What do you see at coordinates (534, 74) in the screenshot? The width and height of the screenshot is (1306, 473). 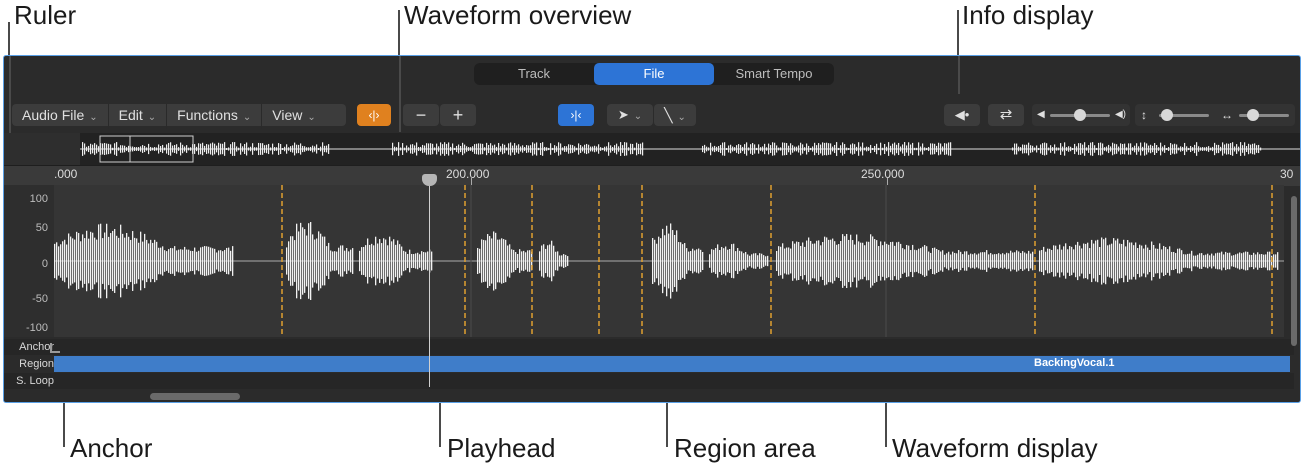 I see `tab-track: Track` at bounding box center [534, 74].